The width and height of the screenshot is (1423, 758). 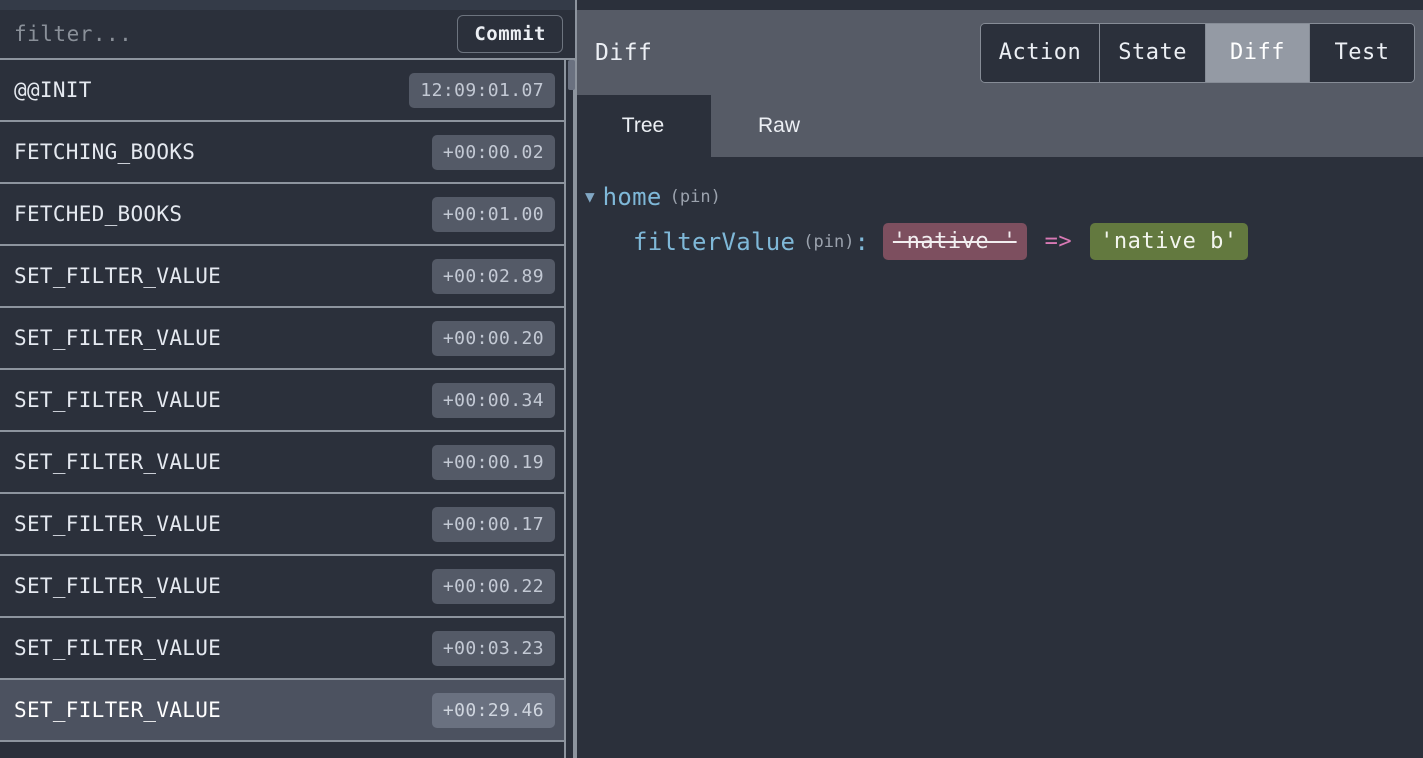 I want to click on action-row-name: FETCHED_BOOKS, so click(x=98, y=214).